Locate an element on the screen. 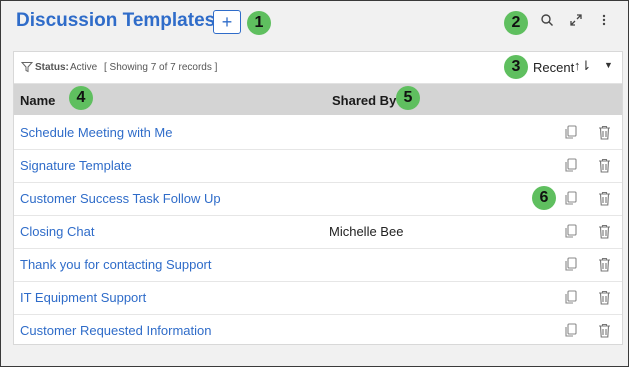  template-name-link: Customer Success Task Follow Up is located at coordinates (120, 198).